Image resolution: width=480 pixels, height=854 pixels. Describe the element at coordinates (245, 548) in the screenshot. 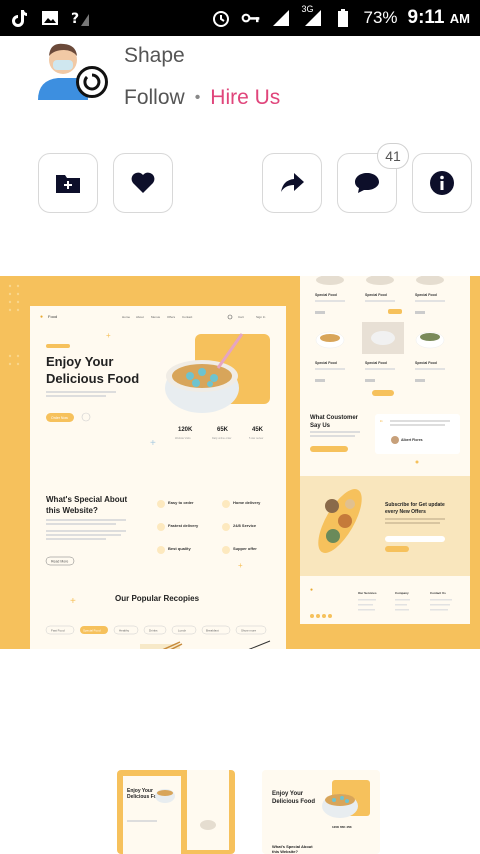

I see `svg-text: Supper offer` at that location.